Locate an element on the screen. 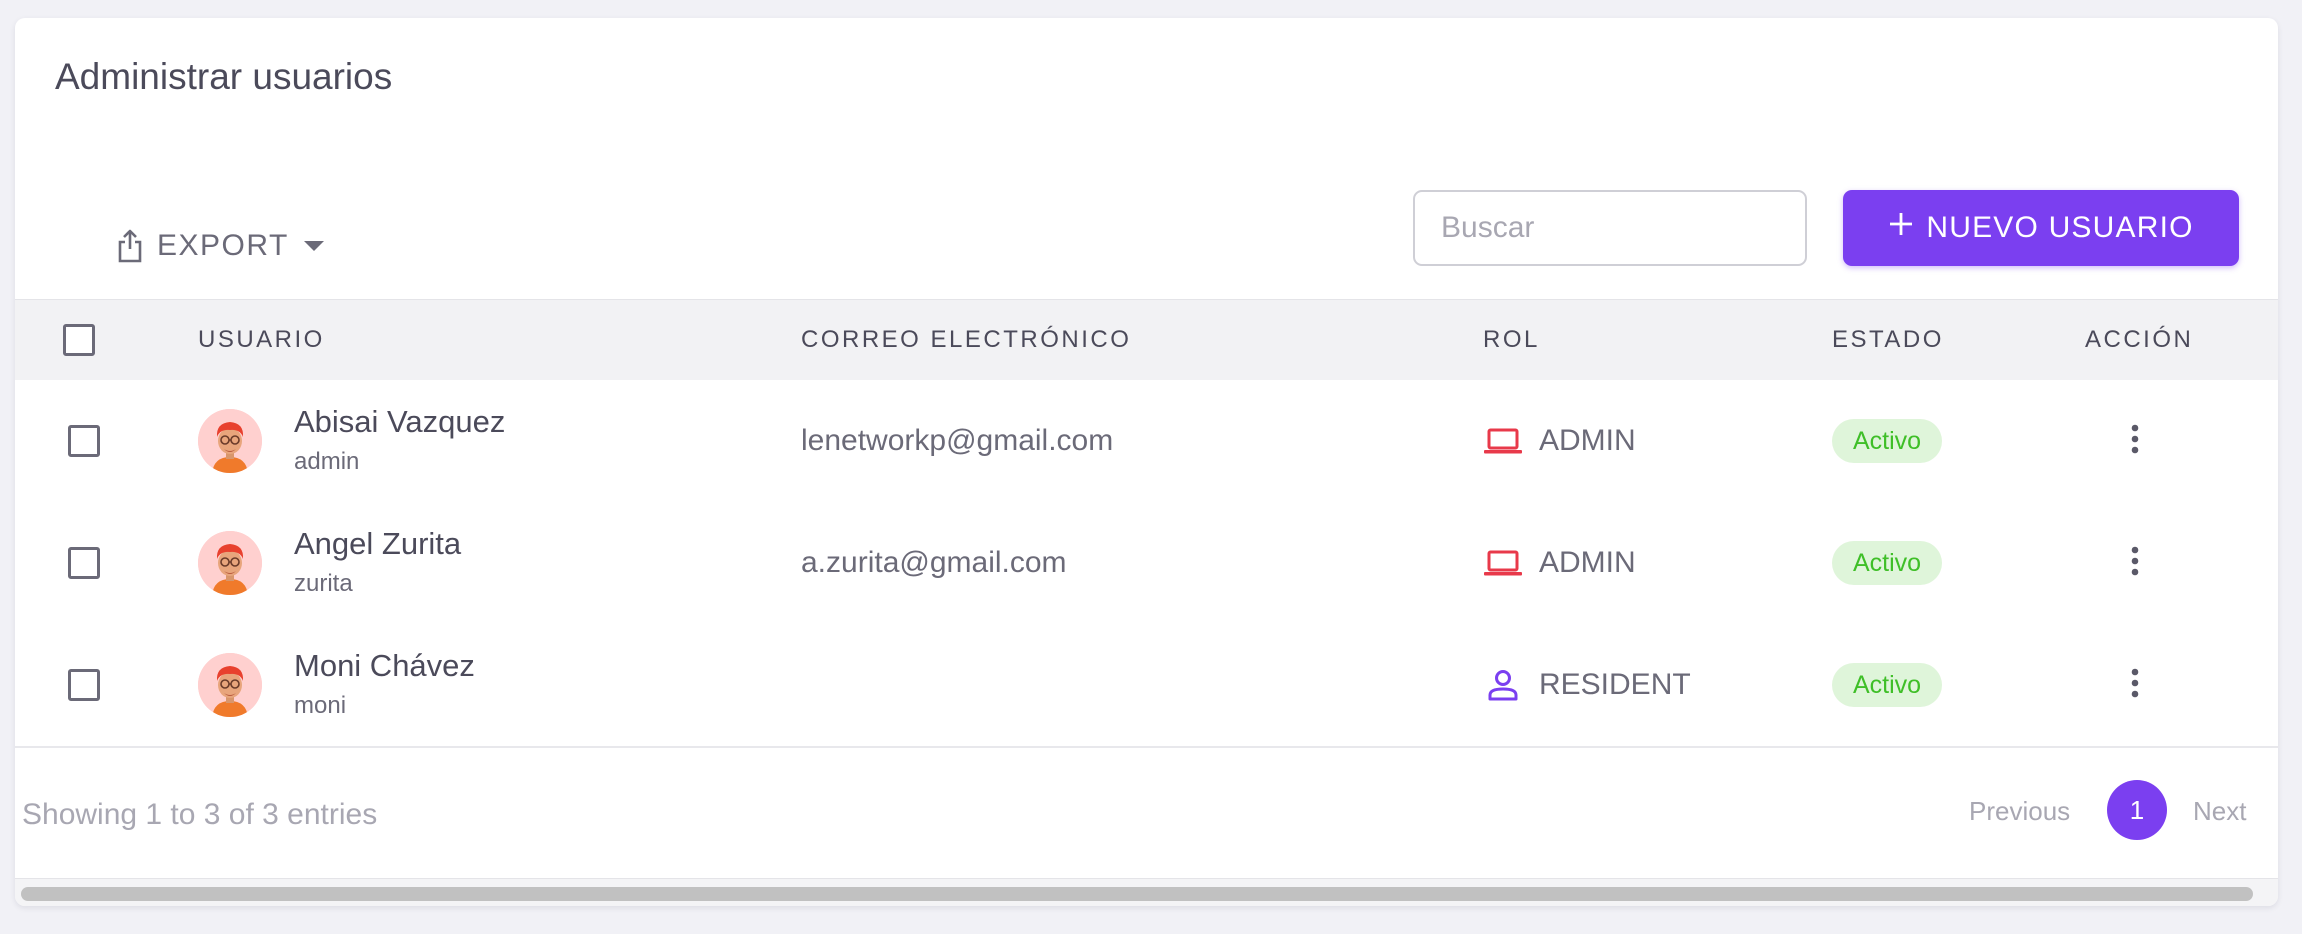 Image resolution: width=2302 pixels, height=934 pixels. user-username: admin is located at coordinates (327, 461).